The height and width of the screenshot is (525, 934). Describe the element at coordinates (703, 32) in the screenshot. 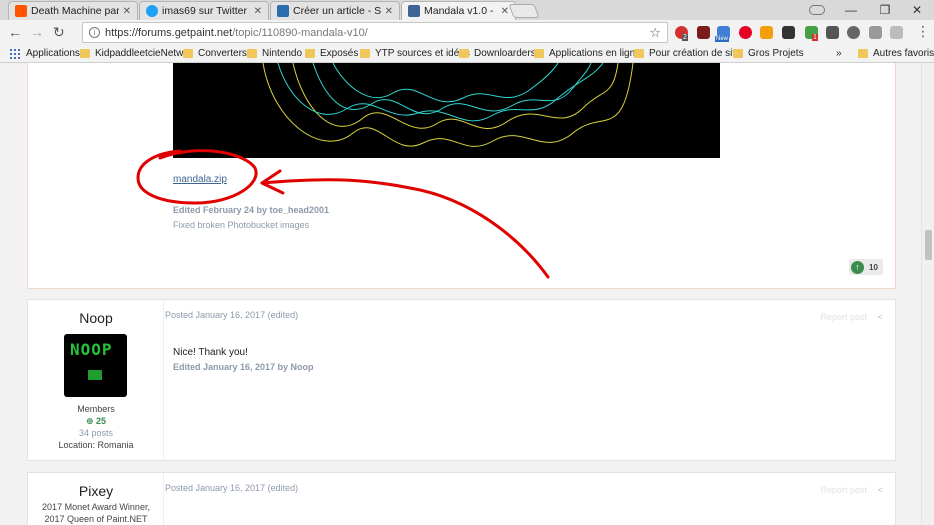

I see `extension-ghost-icon` at that location.